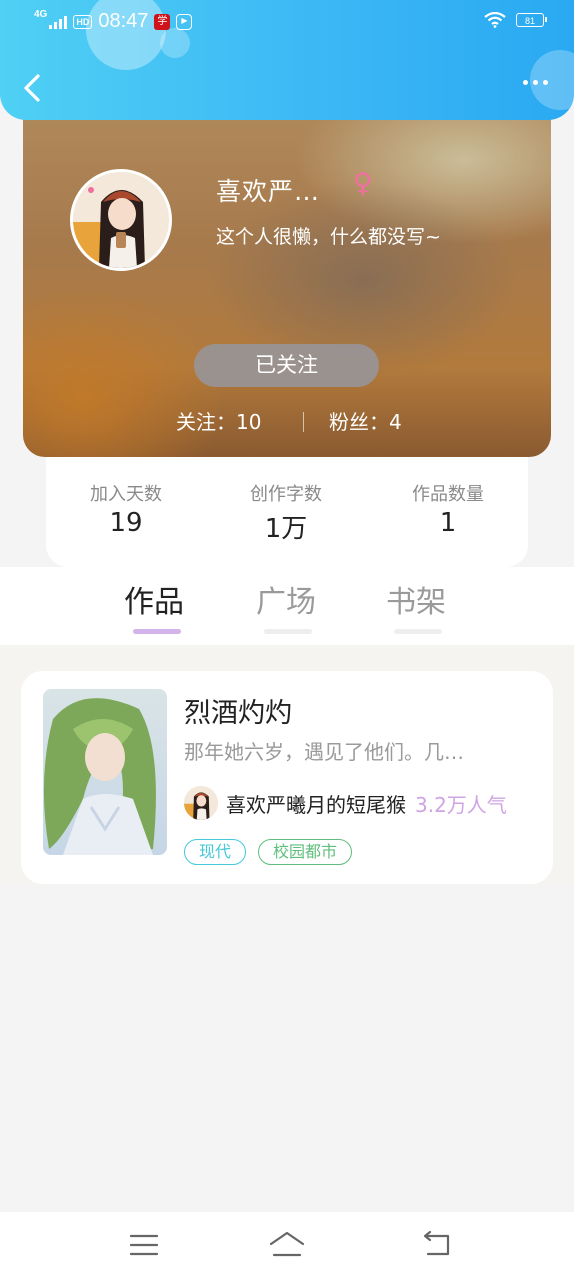  I want to click on author-row: 喜欢严曦月的短尾猴 3.2万人气, so click(345, 803).